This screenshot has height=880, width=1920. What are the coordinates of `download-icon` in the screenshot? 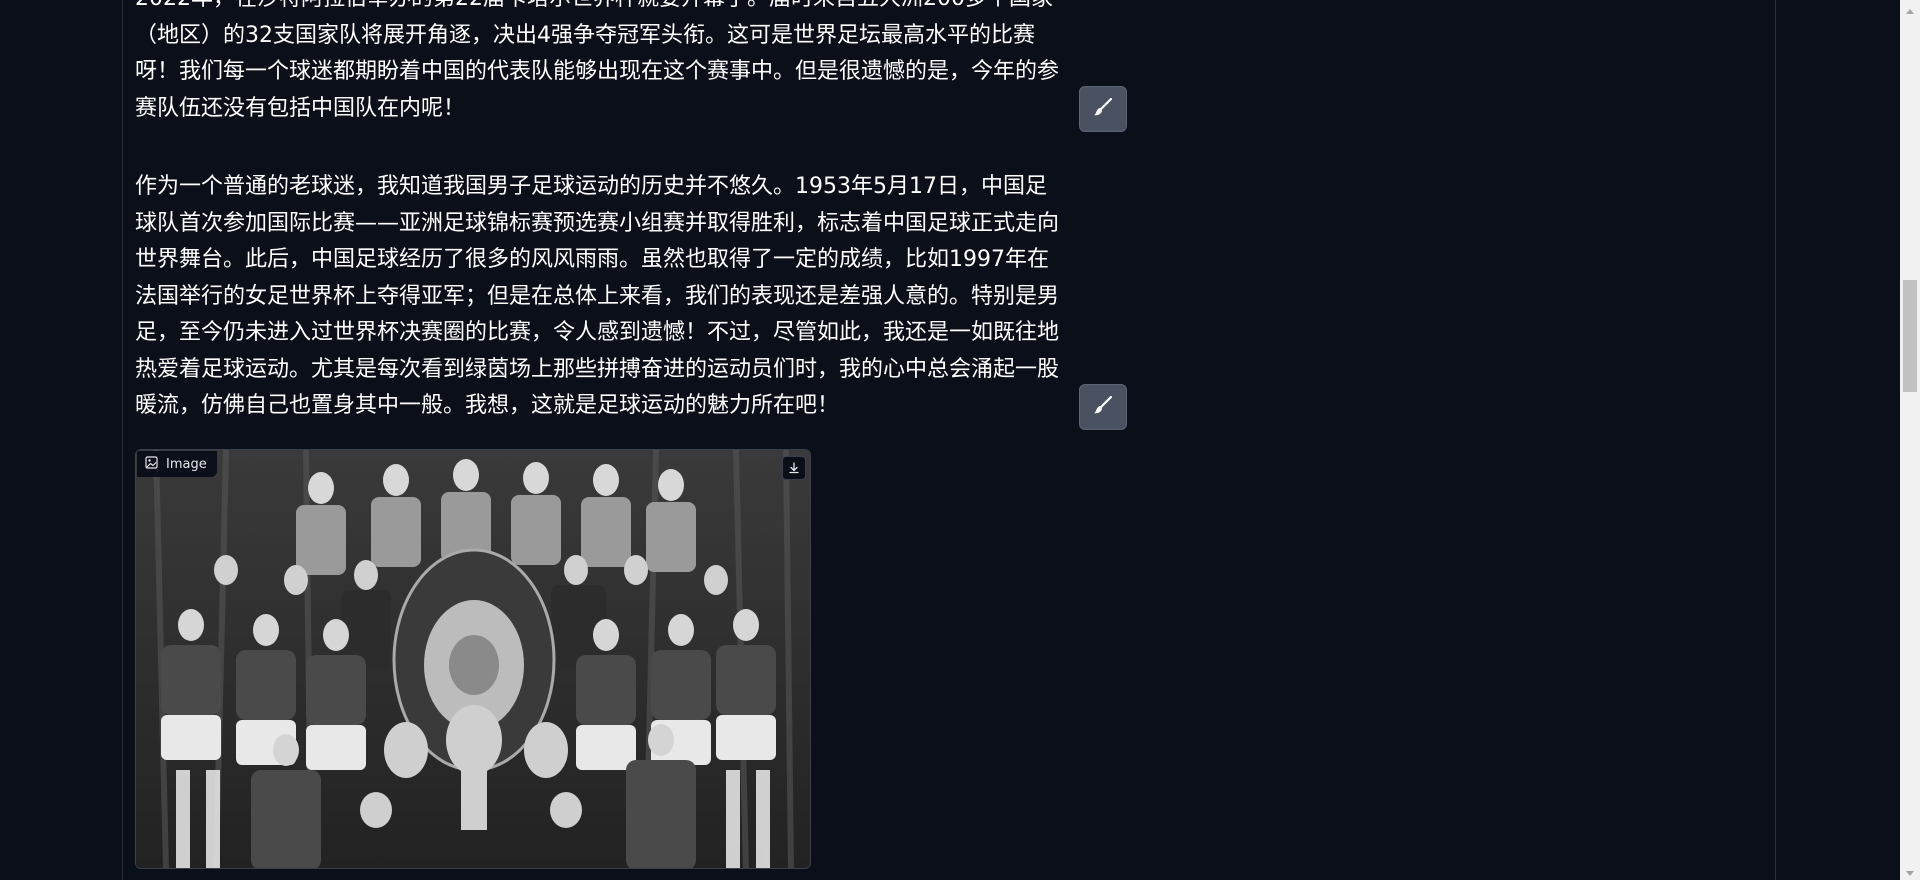 It's located at (794, 468).